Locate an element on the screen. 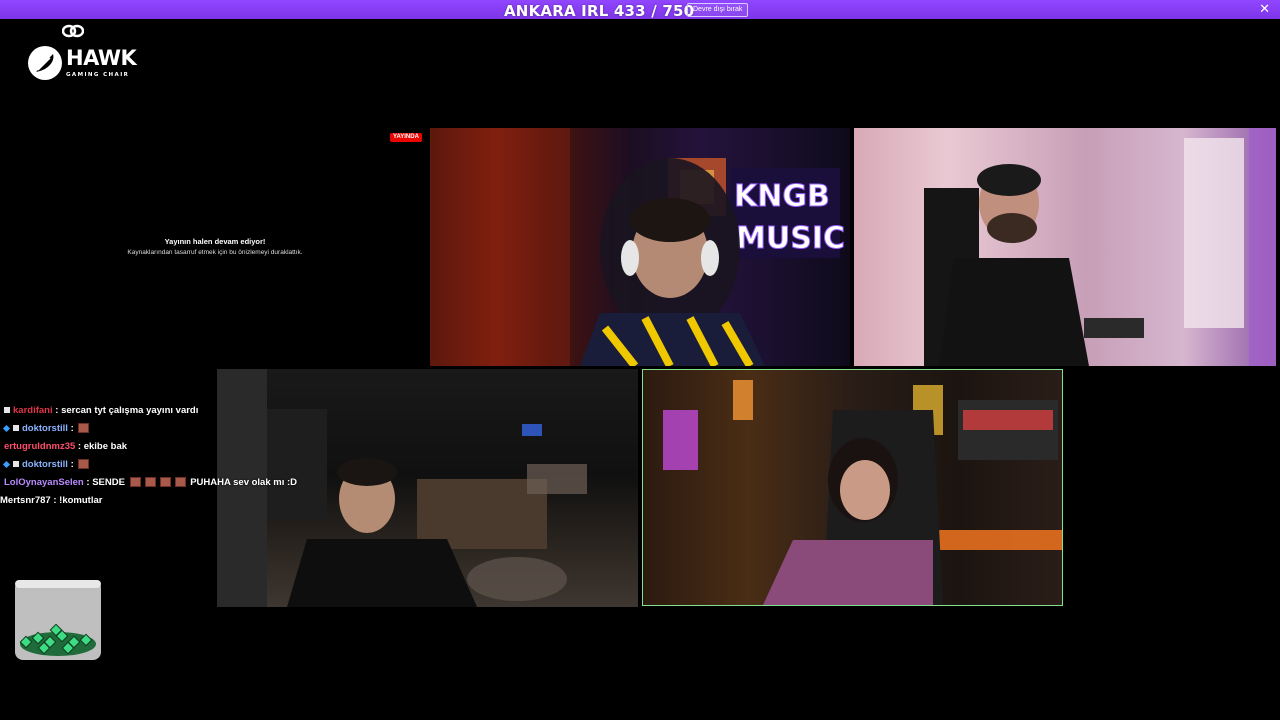 This screenshot has width=1280, height=720. chat-text-continued: PUHAHA sev olak mı :D is located at coordinates (244, 482).